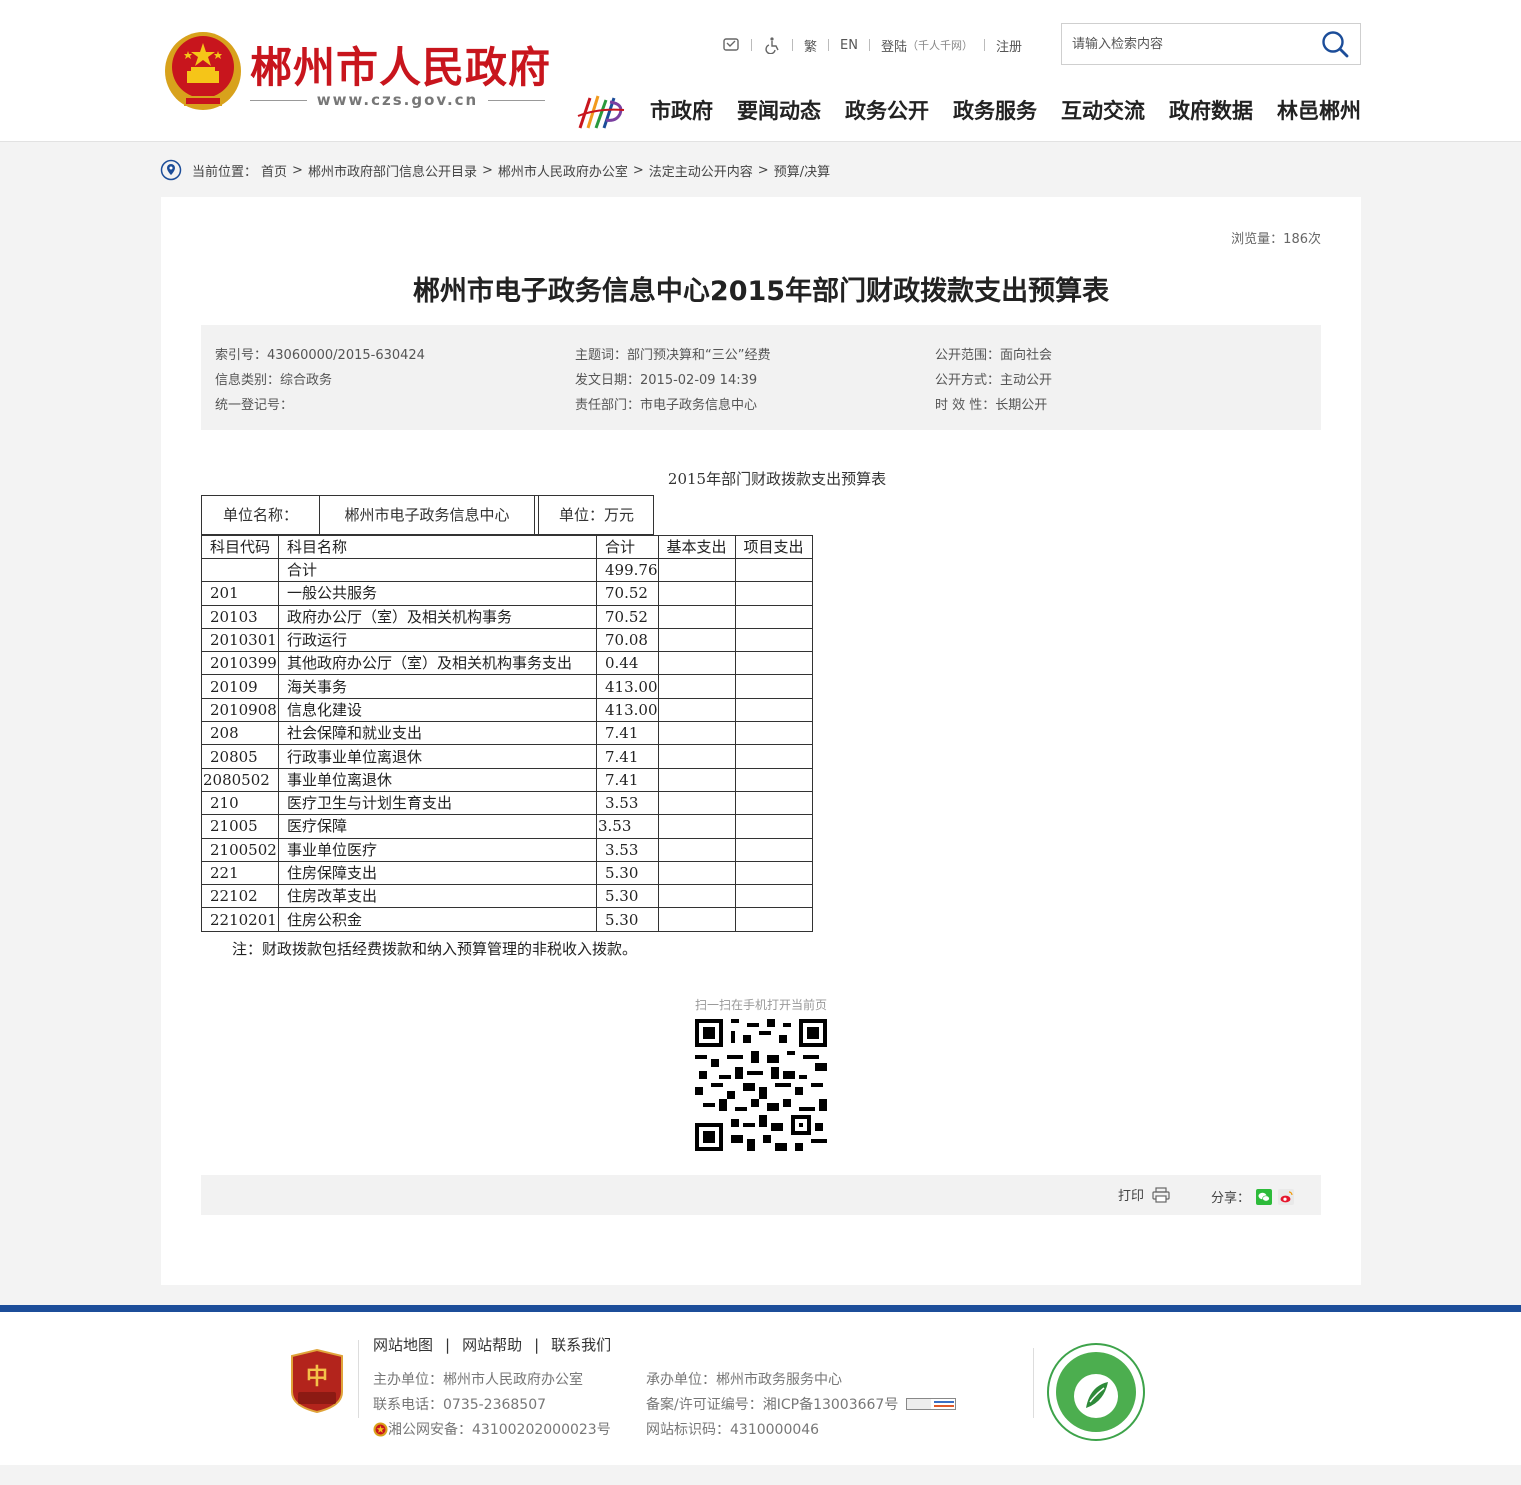 The height and width of the screenshot is (1485, 1521). Describe the element at coordinates (1335, 44) in the screenshot. I see `search-icon` at that location.